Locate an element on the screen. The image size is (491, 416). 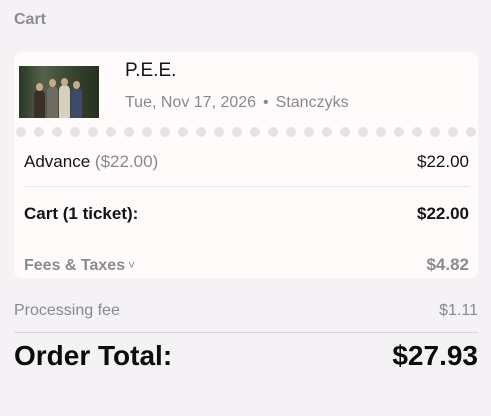
ticket-perforation is located at coordinates (246, 132).